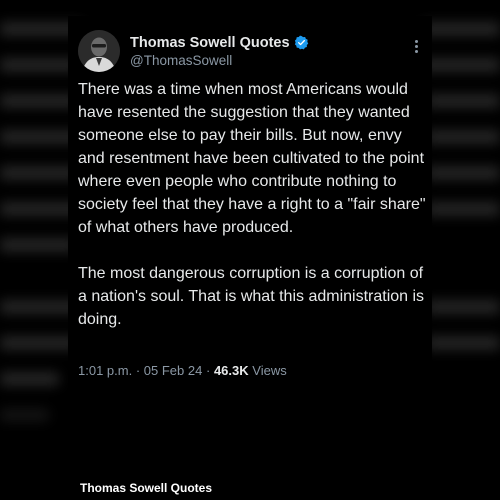 This screenshot has height=500, width=500. I want to click on tweet-header: Thomas Sowell Quotes @ThomasSowell, so click(193, 51).